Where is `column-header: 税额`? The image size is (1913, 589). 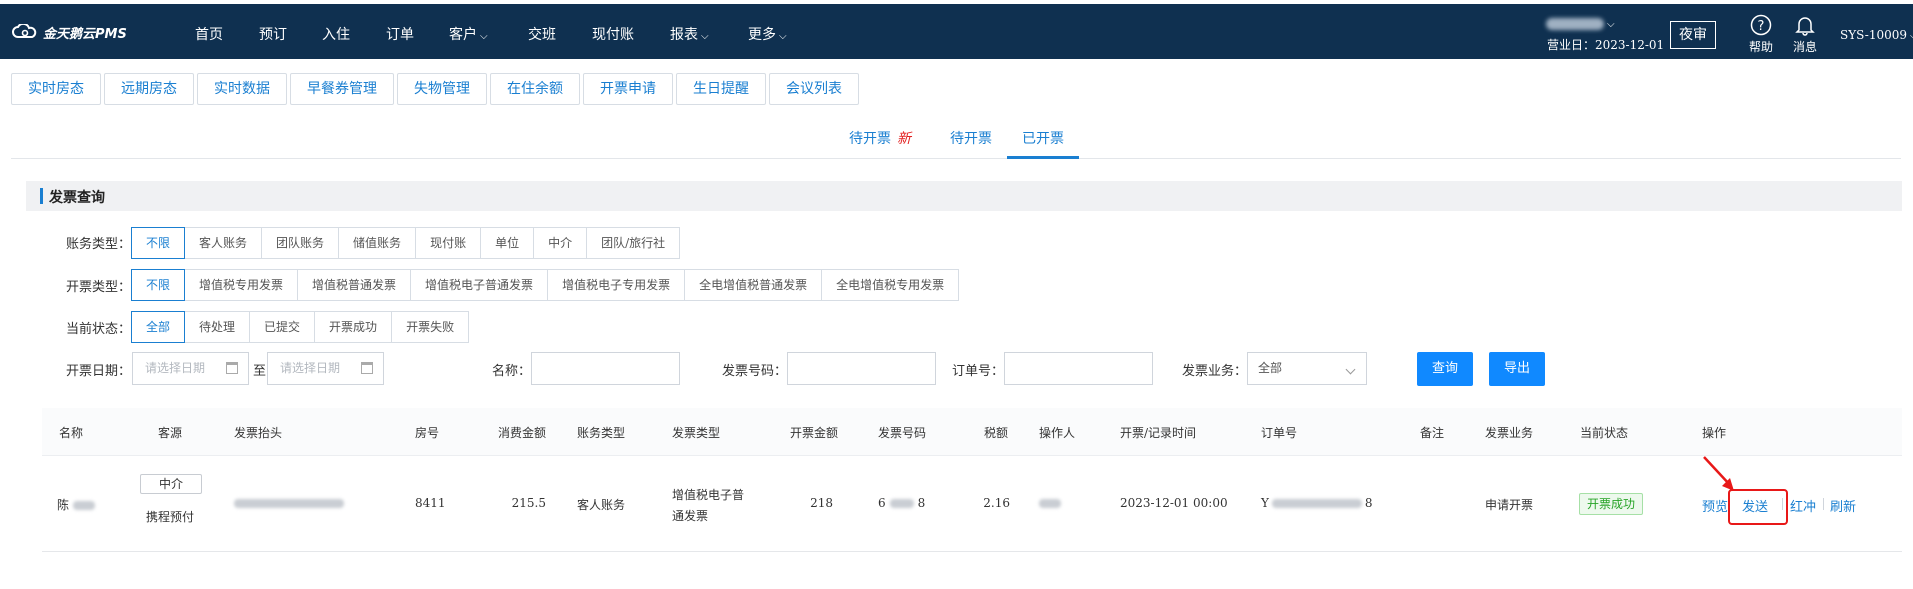 column-header: 税额 is located at coordinates (996, 433).